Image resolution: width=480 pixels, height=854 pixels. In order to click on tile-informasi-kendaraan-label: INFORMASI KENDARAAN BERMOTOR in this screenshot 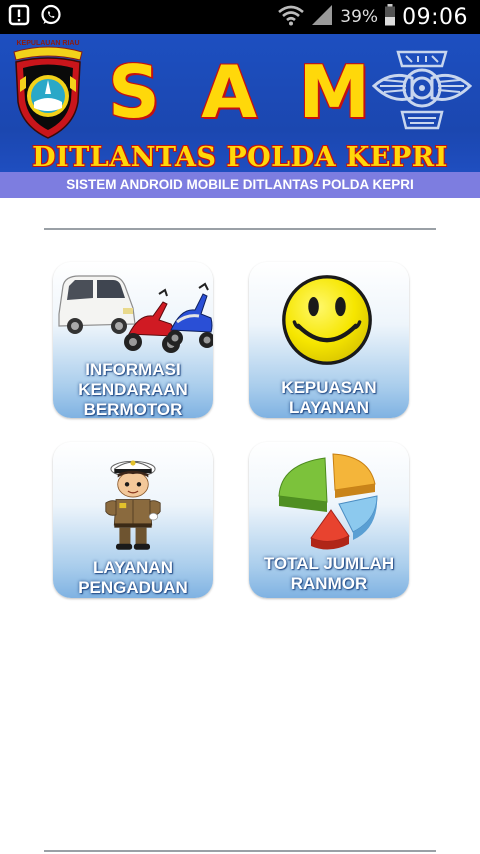, I will do `click(133, 389)`.